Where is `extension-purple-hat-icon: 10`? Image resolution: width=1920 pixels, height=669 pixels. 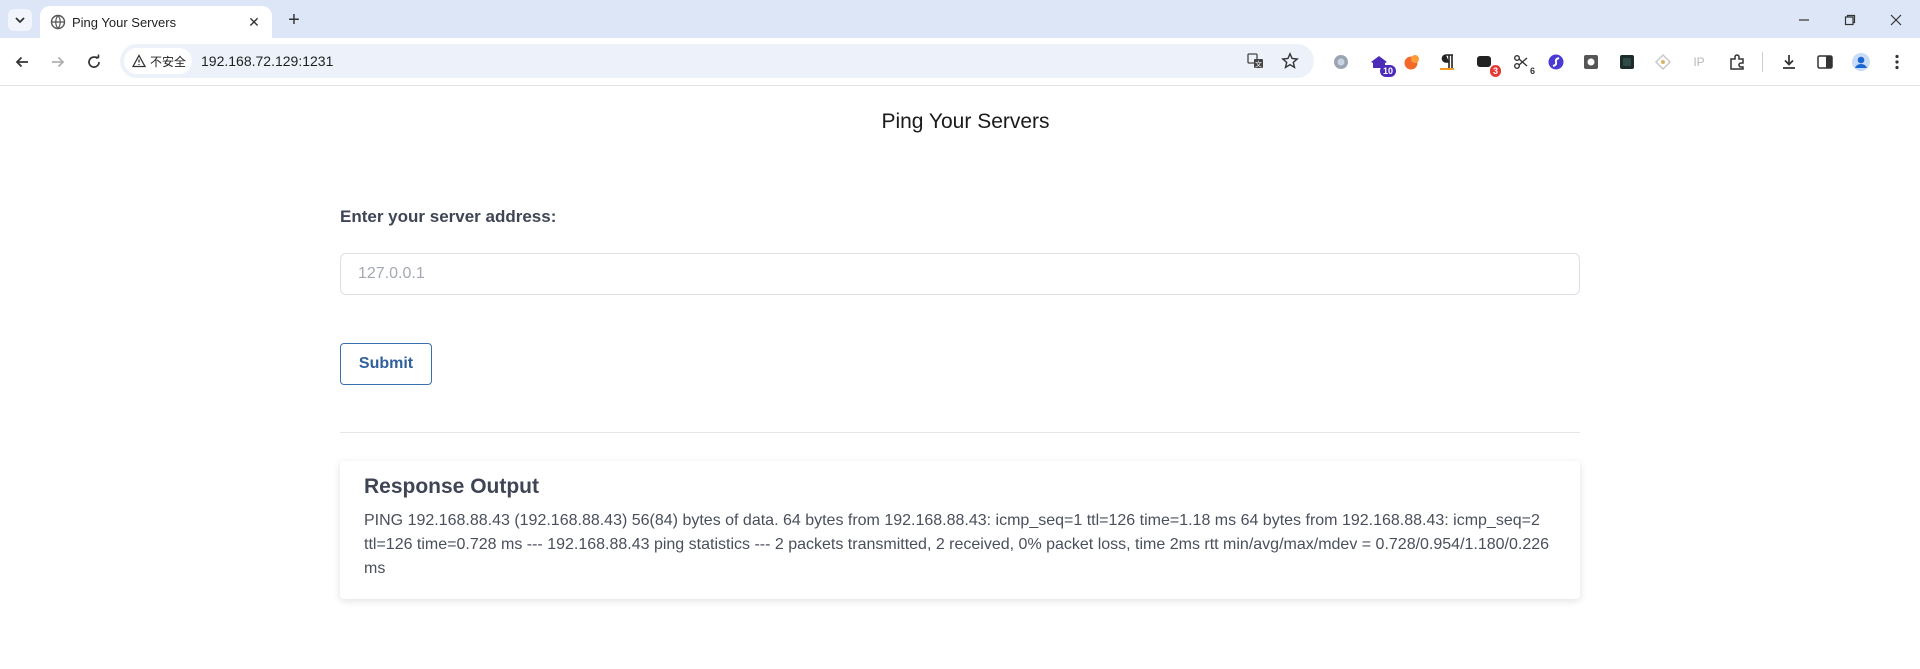
extension-purple-hat-icon: 10 is located at coordinates (1382, 64).